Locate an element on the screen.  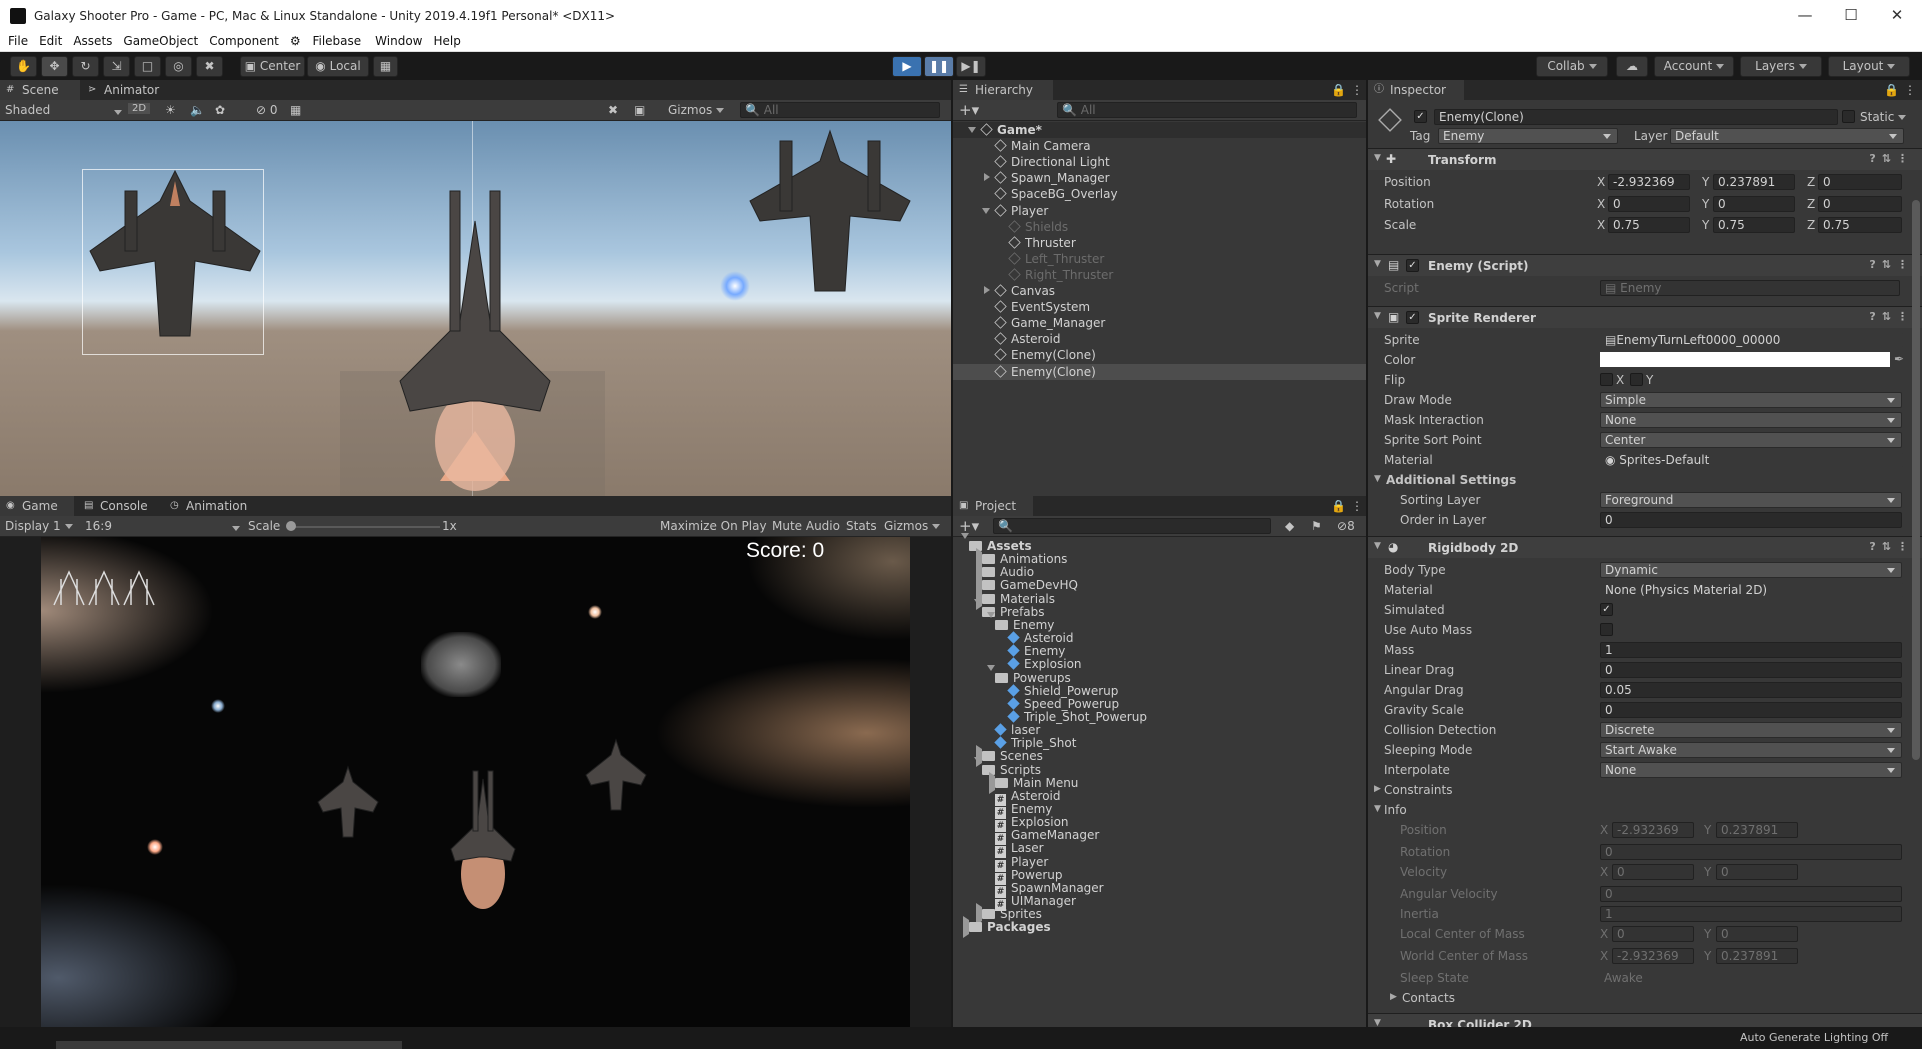
enemy-script-enabled-checkbox: ✓ is located at coordinates (1412, 265).